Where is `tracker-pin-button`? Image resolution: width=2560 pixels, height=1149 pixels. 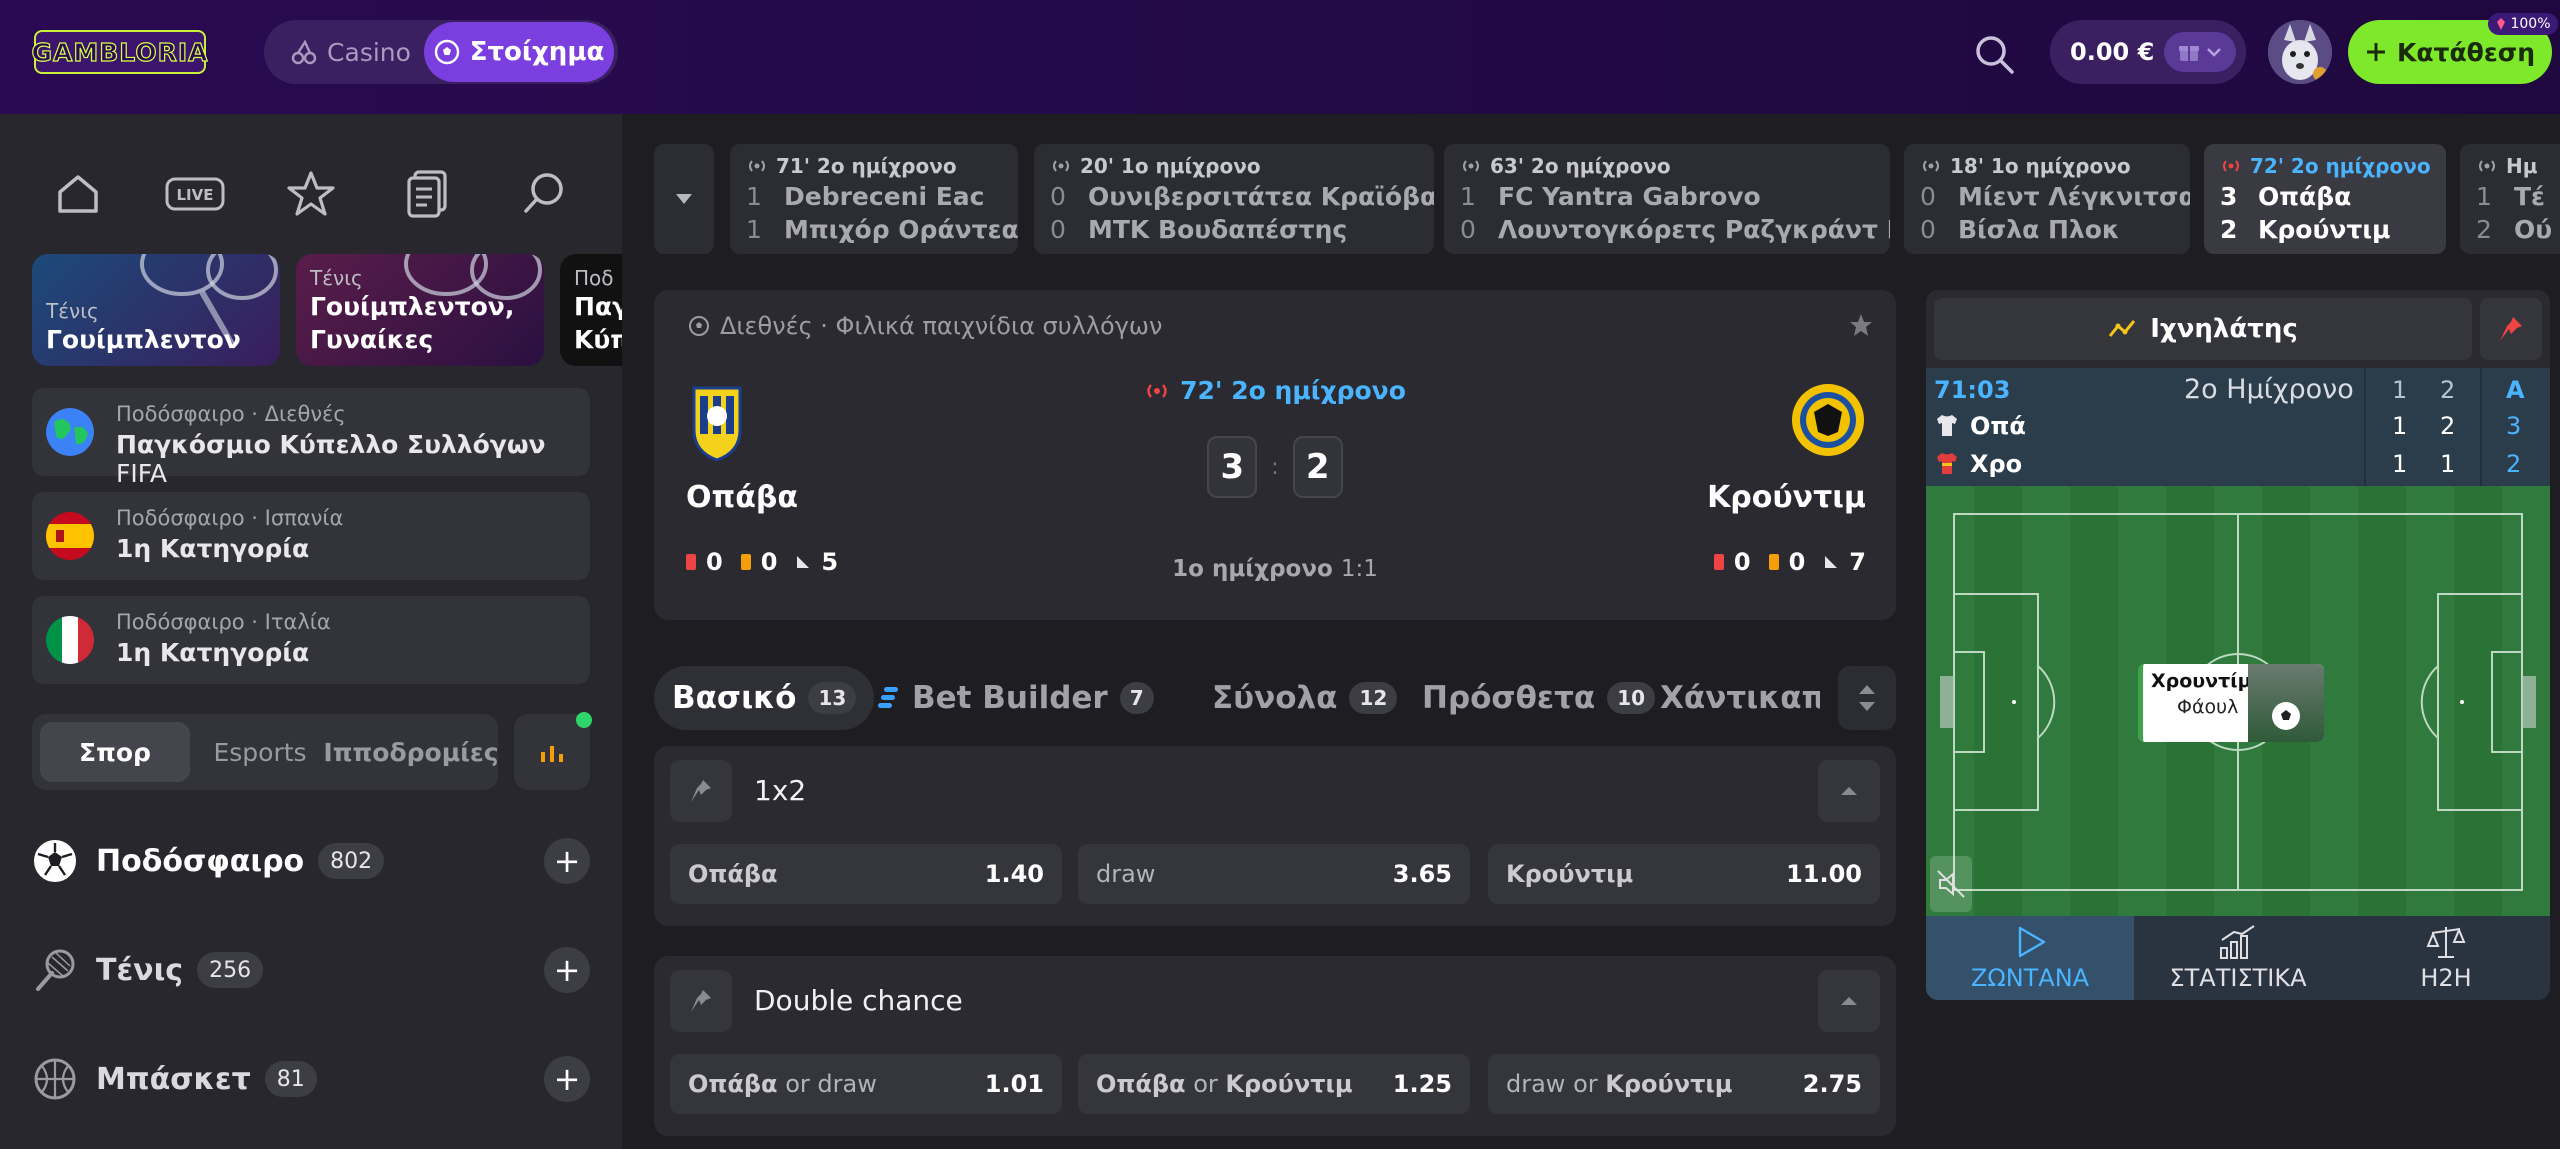
tracker-pin-button is located at coordinates (2511, 329).